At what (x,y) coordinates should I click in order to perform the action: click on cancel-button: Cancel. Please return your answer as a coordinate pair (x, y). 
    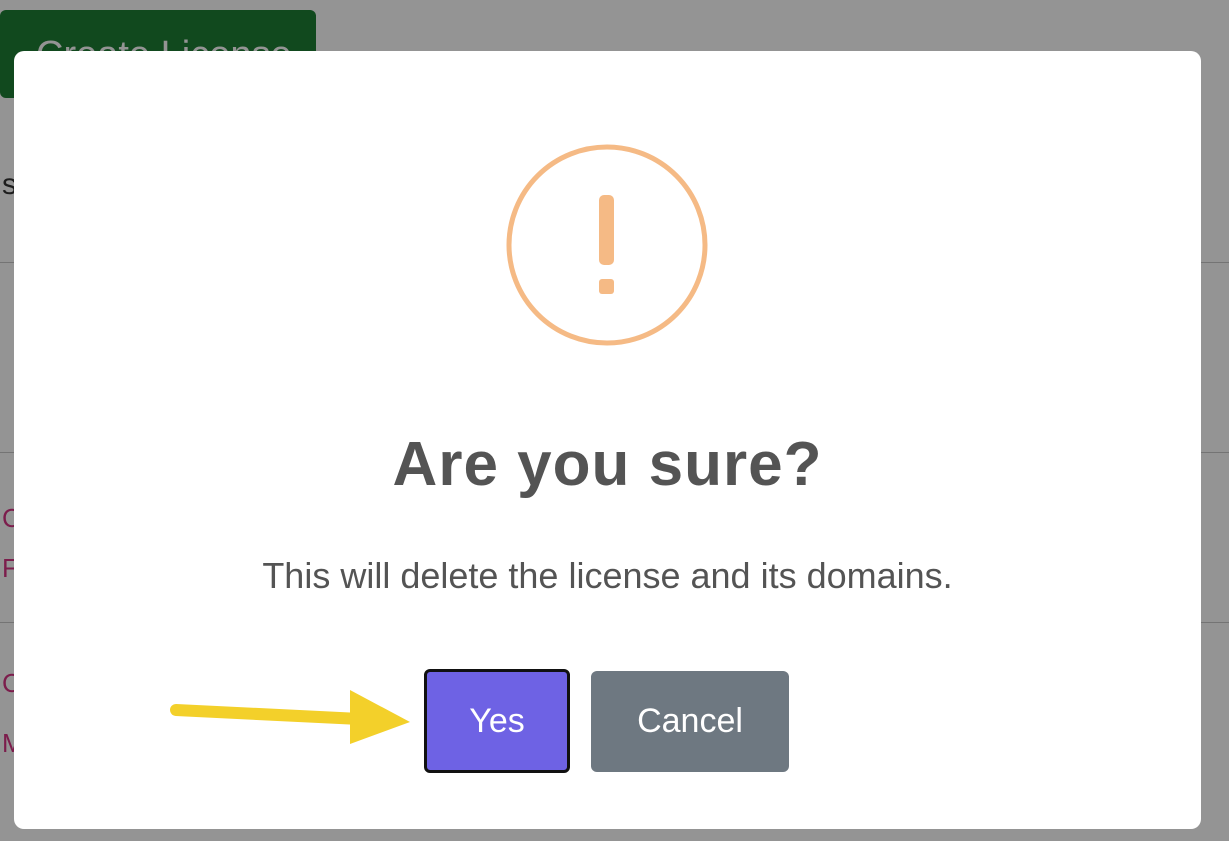
    Looking at the image, I should click on (690, 721).